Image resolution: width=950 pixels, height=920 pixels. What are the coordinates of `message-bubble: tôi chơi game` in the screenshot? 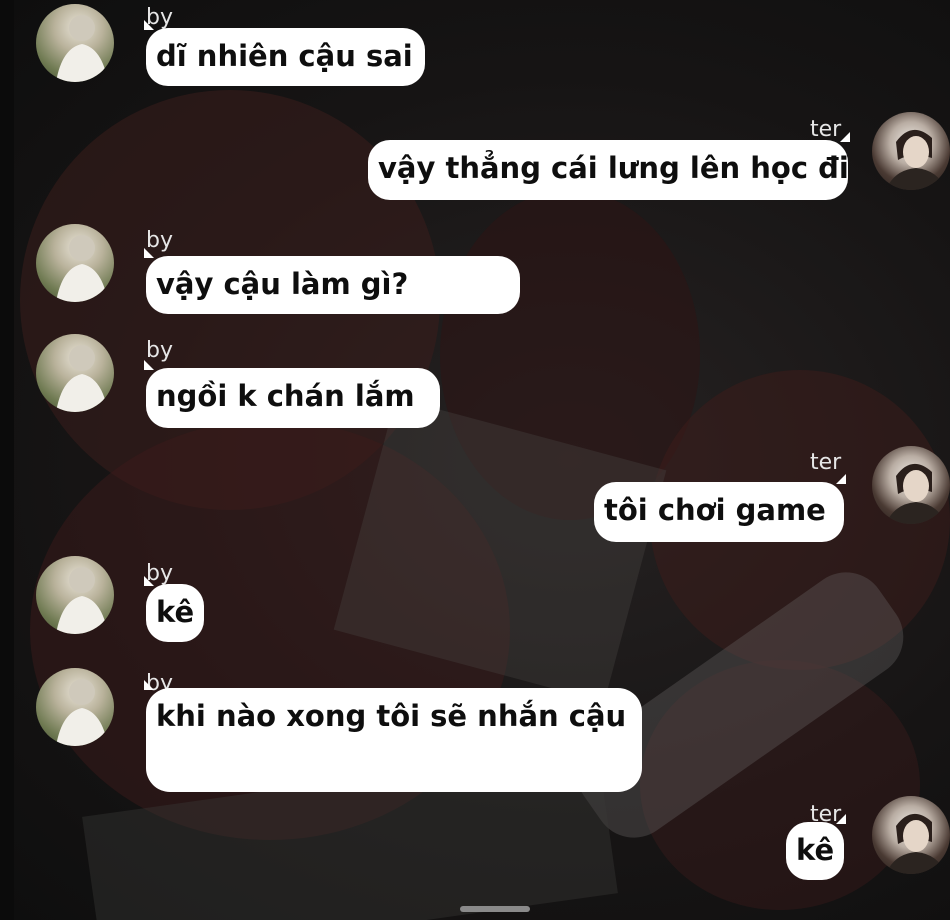 It's located at (720, 508).